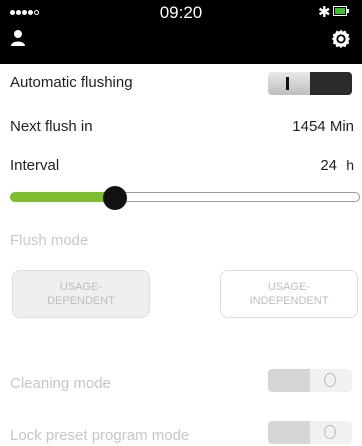  I want to click on app-bar, so click(181, 44).